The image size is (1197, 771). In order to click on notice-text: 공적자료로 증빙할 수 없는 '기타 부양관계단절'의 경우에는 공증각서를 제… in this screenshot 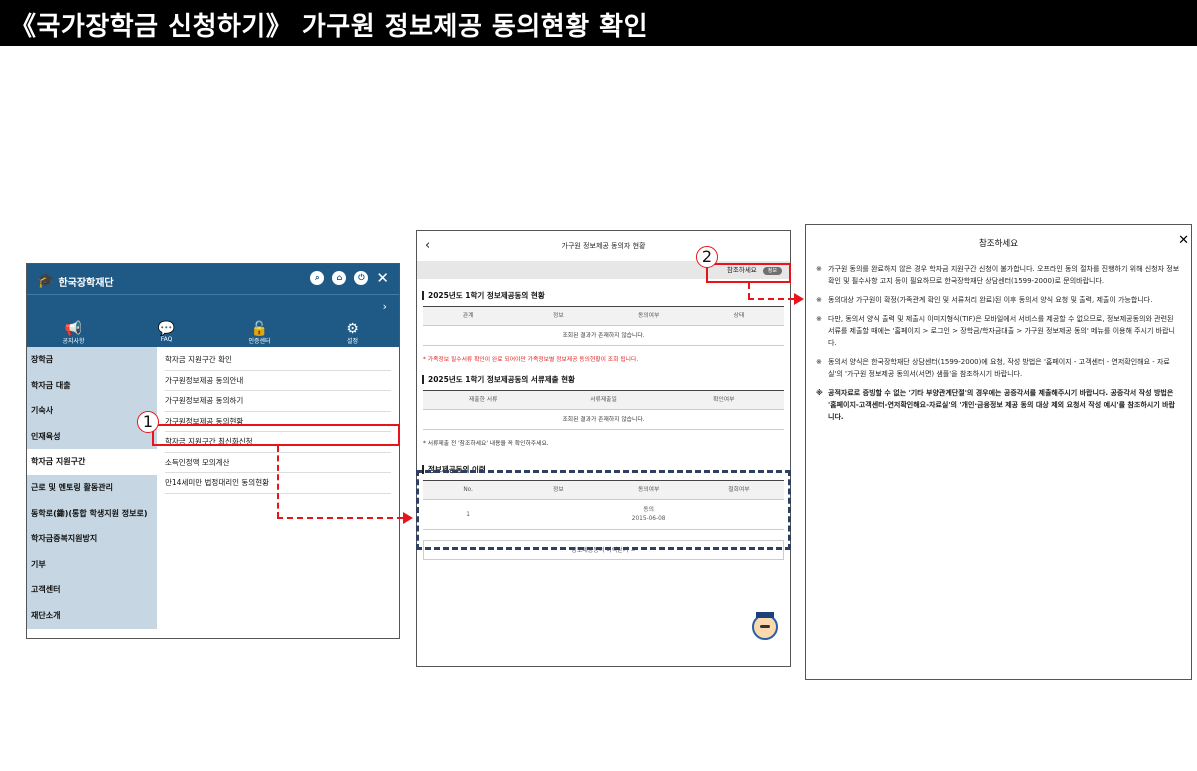, I will do `click(1001, 405)`.